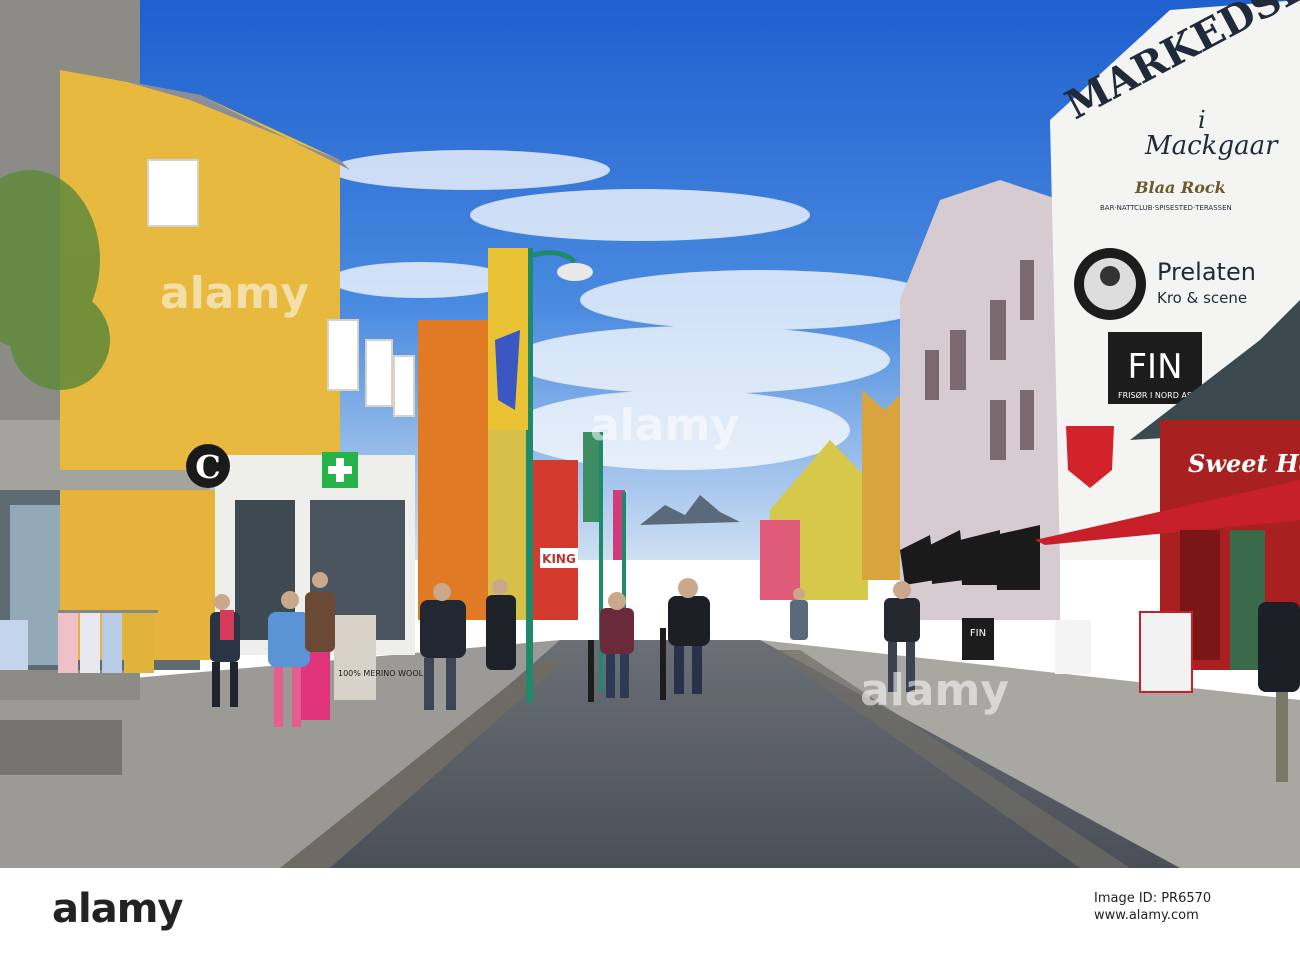 The image size is (1300, 957). I want to click on svg-text: KING, so click(559, 559).